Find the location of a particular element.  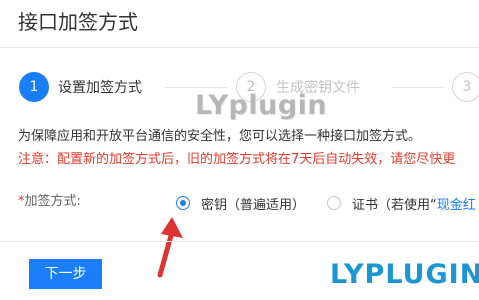

signing-change-notice: 注意：配置新的加签方式后，旧的加签方式将在7天后自动失效，请您尽快更 is located at coordinates (237, 159).